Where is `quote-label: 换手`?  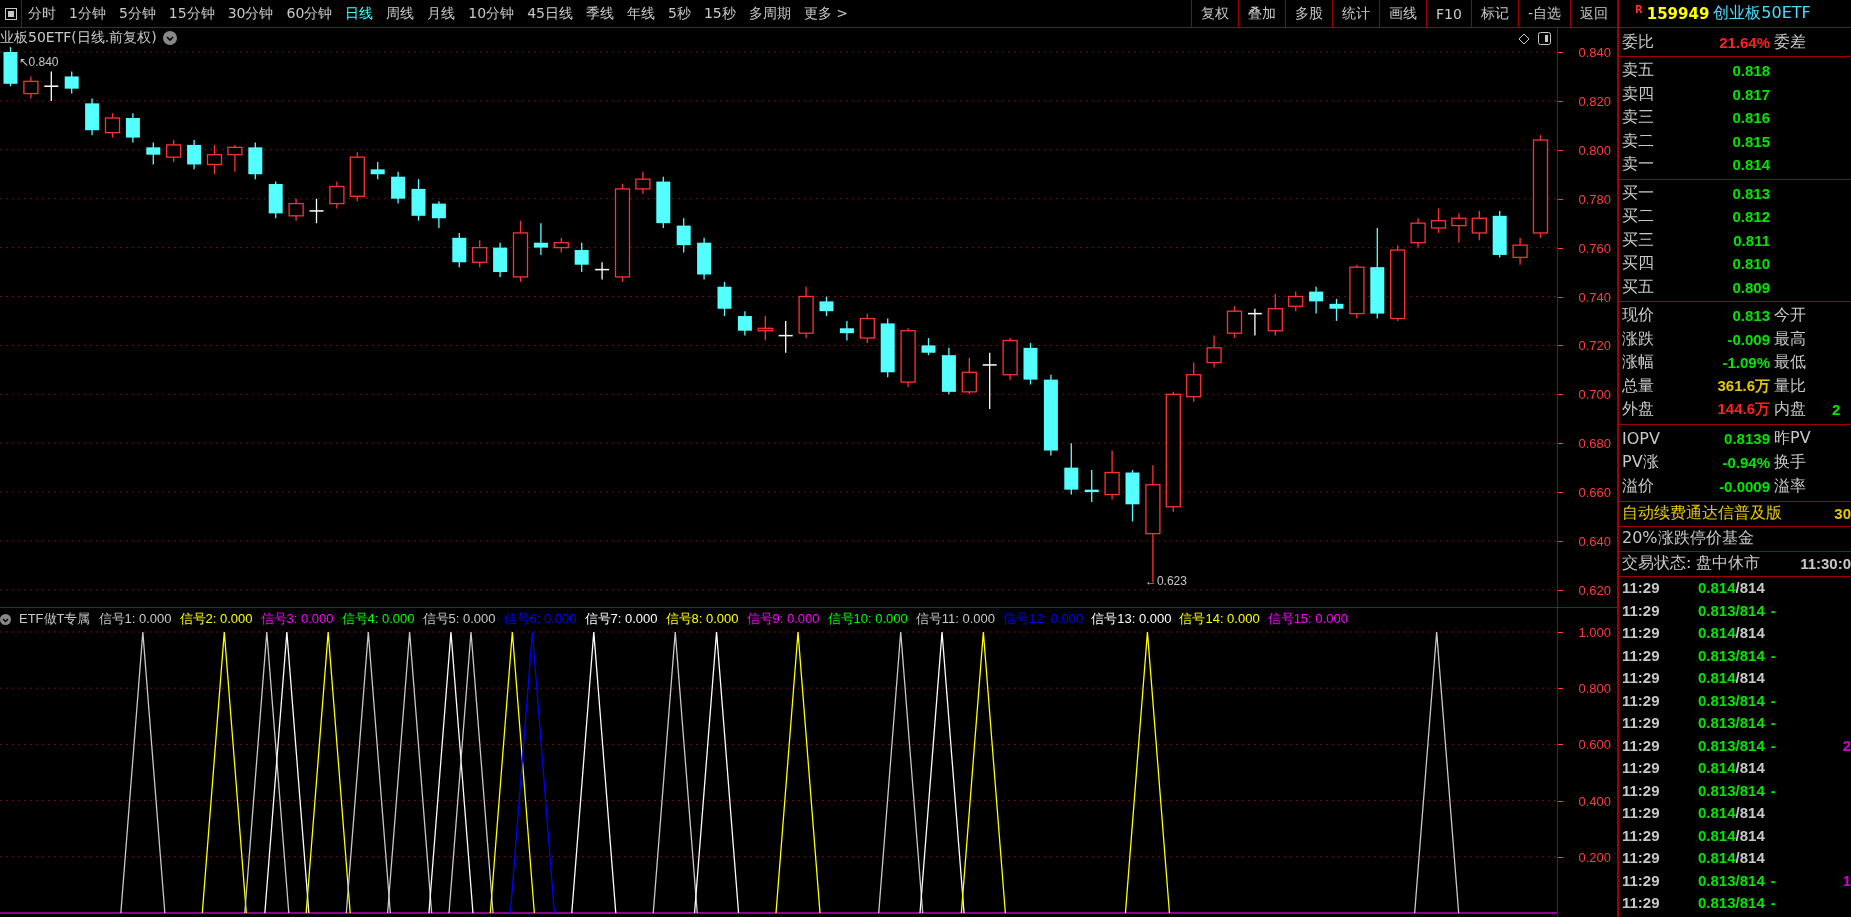 quote-label: 换手 is located at coordinates (1790, 462).